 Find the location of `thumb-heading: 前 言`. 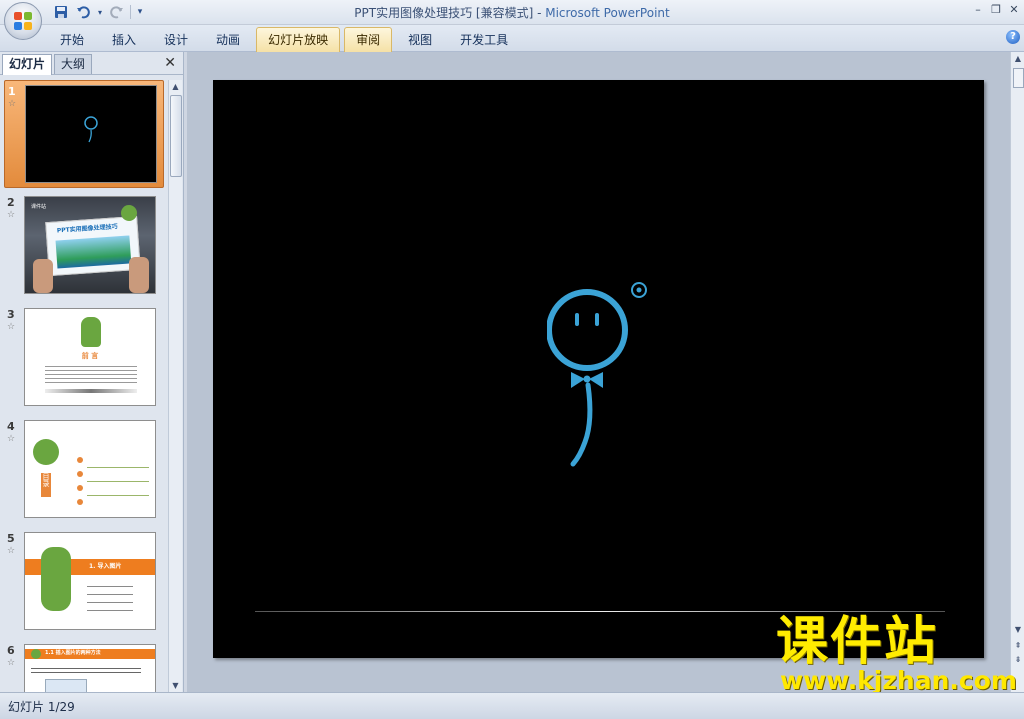

thumb-heading: 前 言 is located at coordinates (90, 356).